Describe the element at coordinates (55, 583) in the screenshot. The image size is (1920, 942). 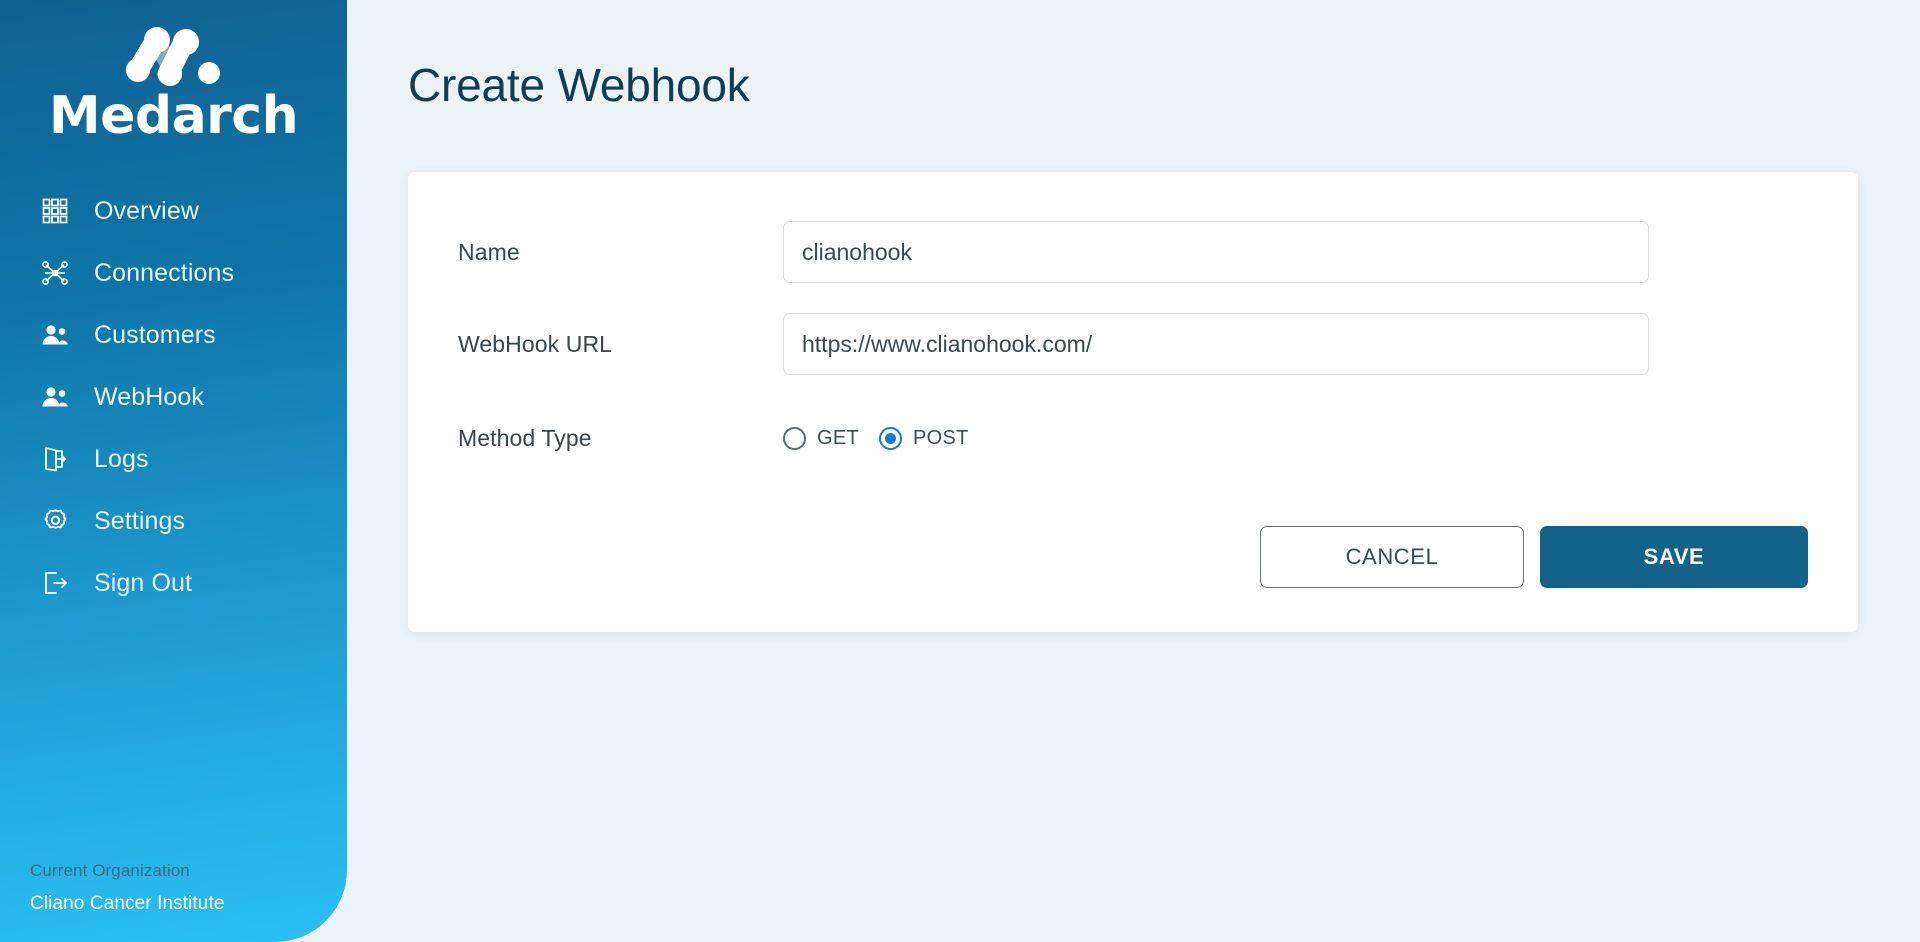
I see `sign-out-icon` at that location.